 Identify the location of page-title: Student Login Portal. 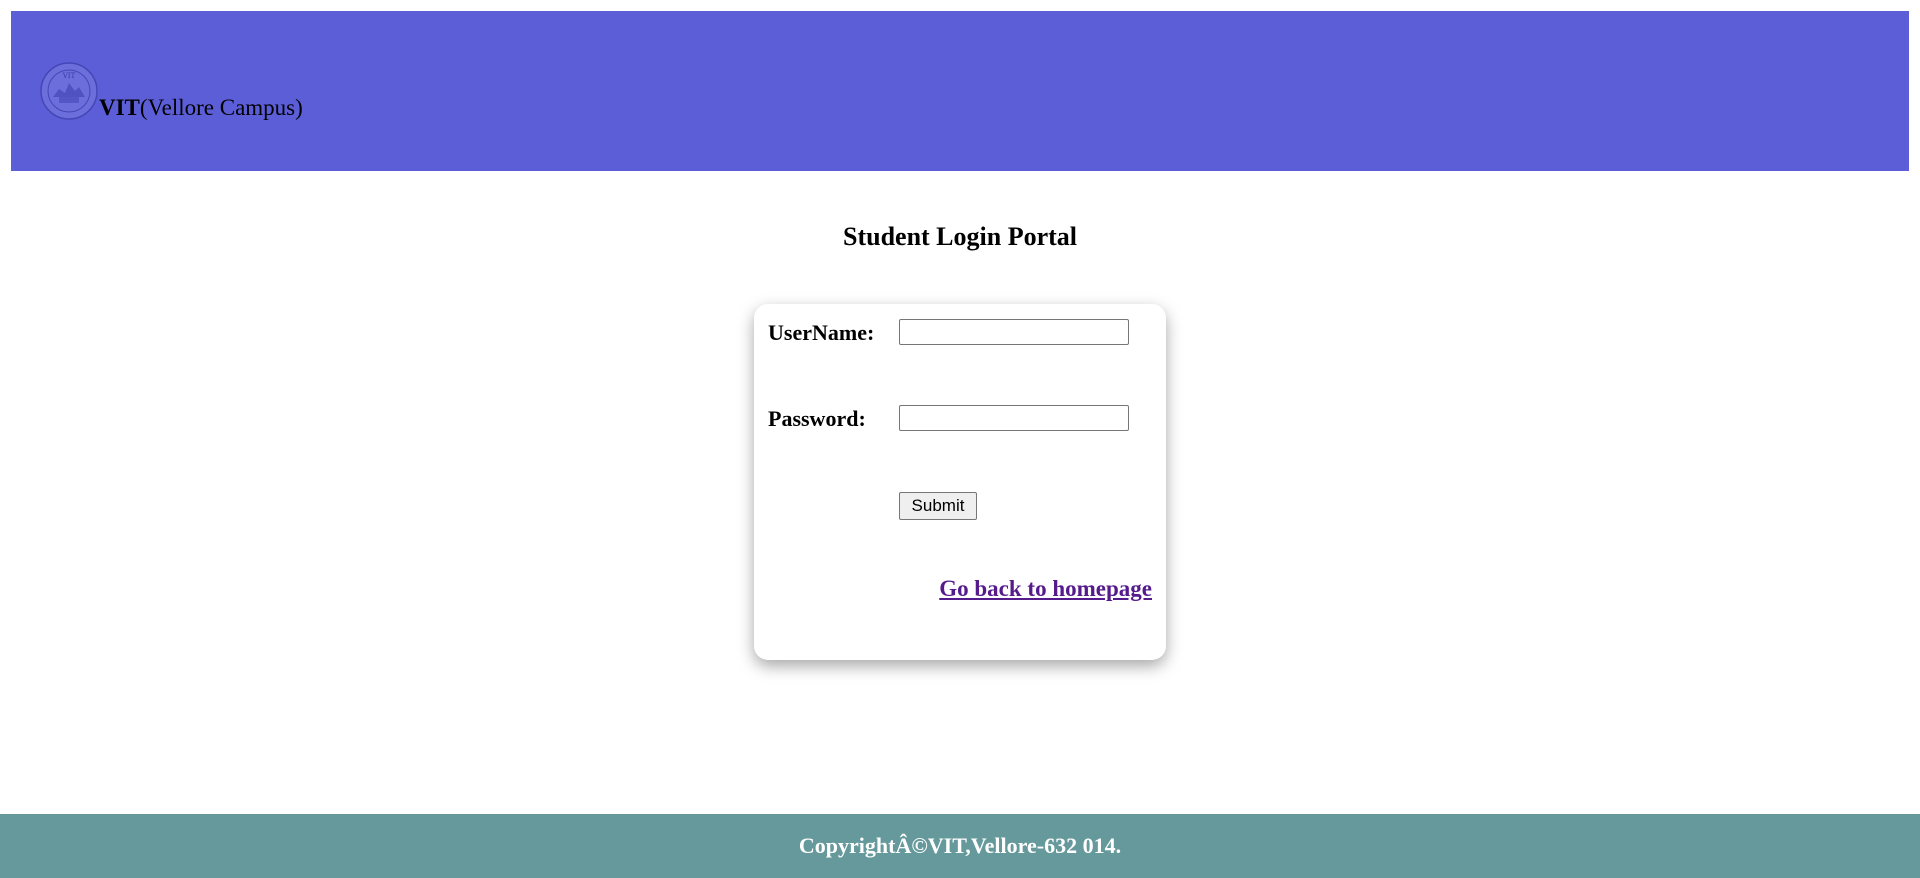
(960, 236).